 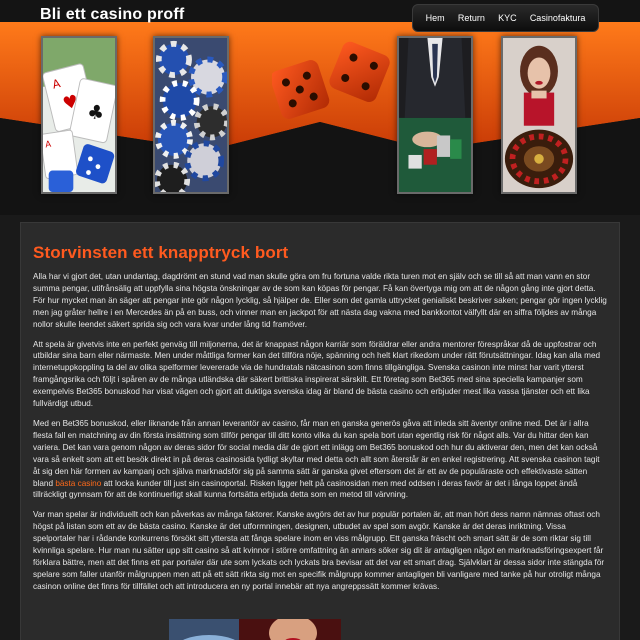 What do you see at coordinates (79, 115) in the screenshot?
I see `cards-dice-photo: A ♥ ♣ A` at bounding box center [79, 115].